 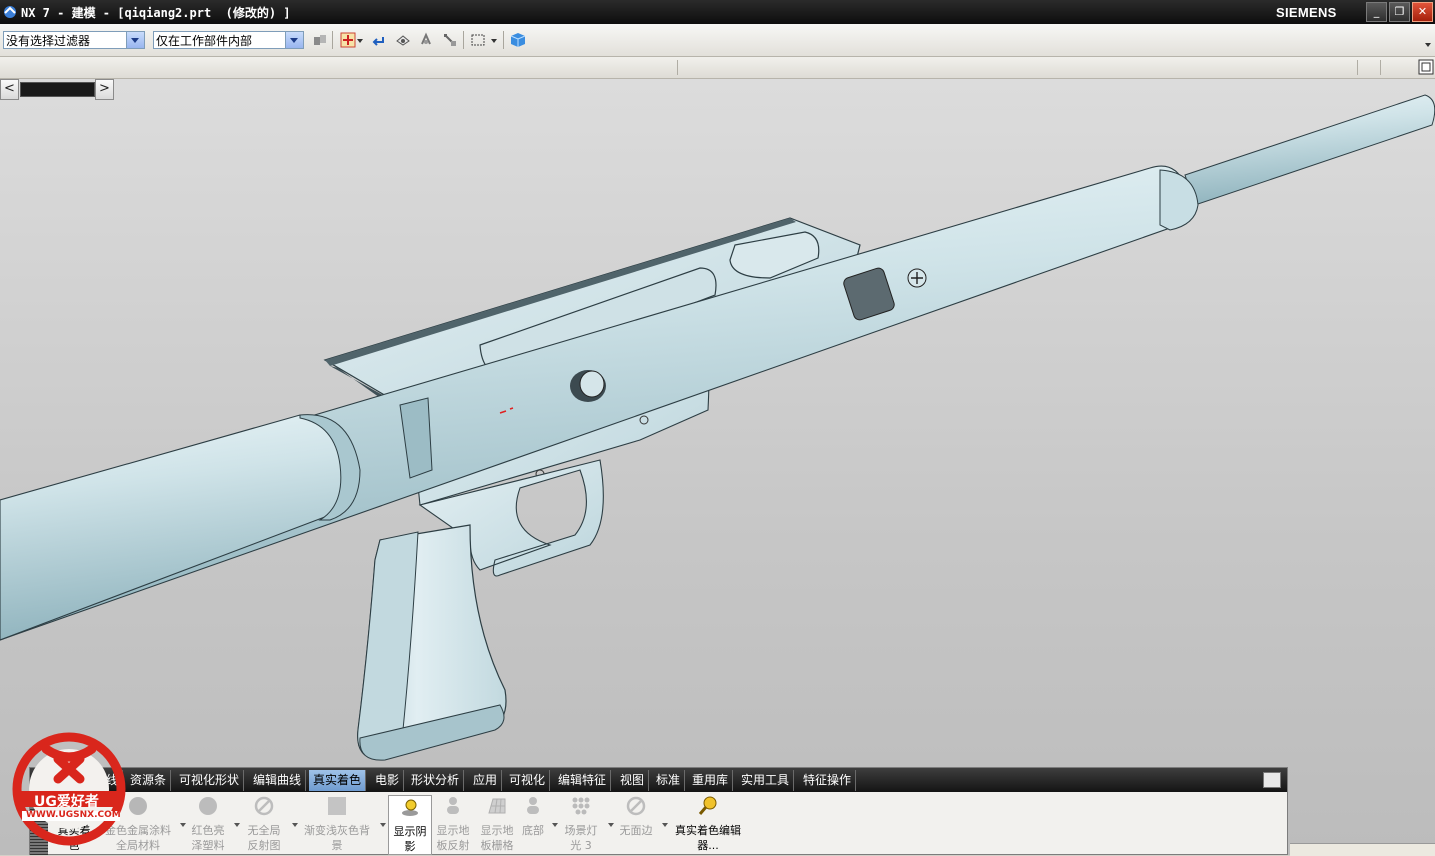 What do you see at coordinates (278, 780) in the screenshot?
I see `tab-edit-curves: 编辑曲线` at bounding box center [278, 780].